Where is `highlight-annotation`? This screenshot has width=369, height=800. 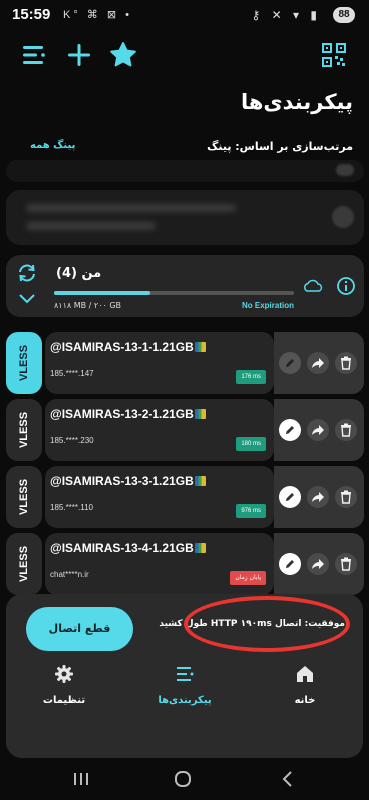
highlight-annotation is located at coordinates (267, 624).